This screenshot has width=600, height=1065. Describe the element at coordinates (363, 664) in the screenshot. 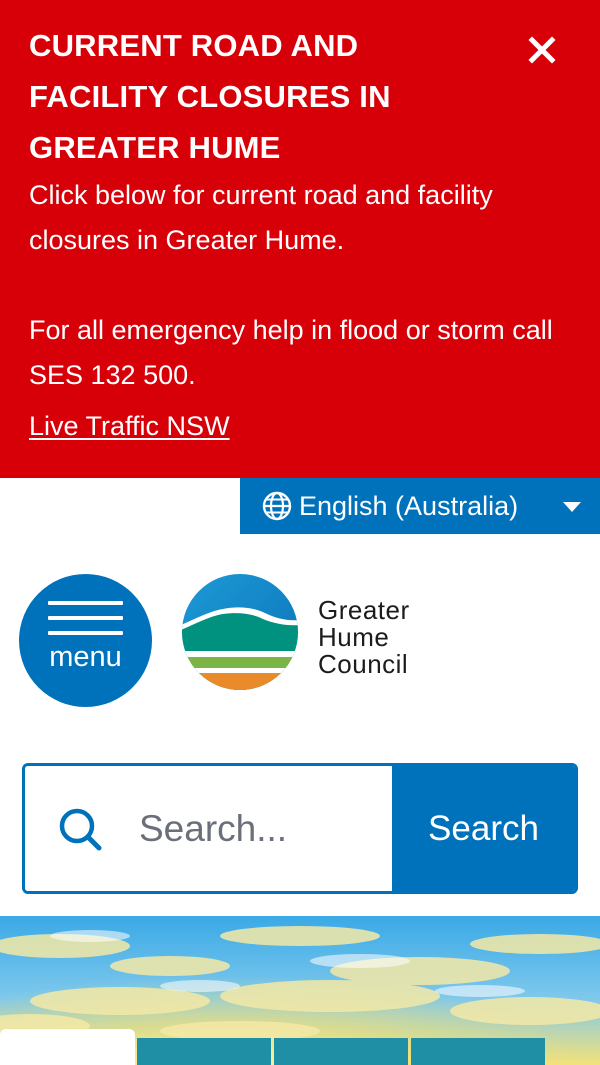

I see `logo-line-3: Council` at that location.